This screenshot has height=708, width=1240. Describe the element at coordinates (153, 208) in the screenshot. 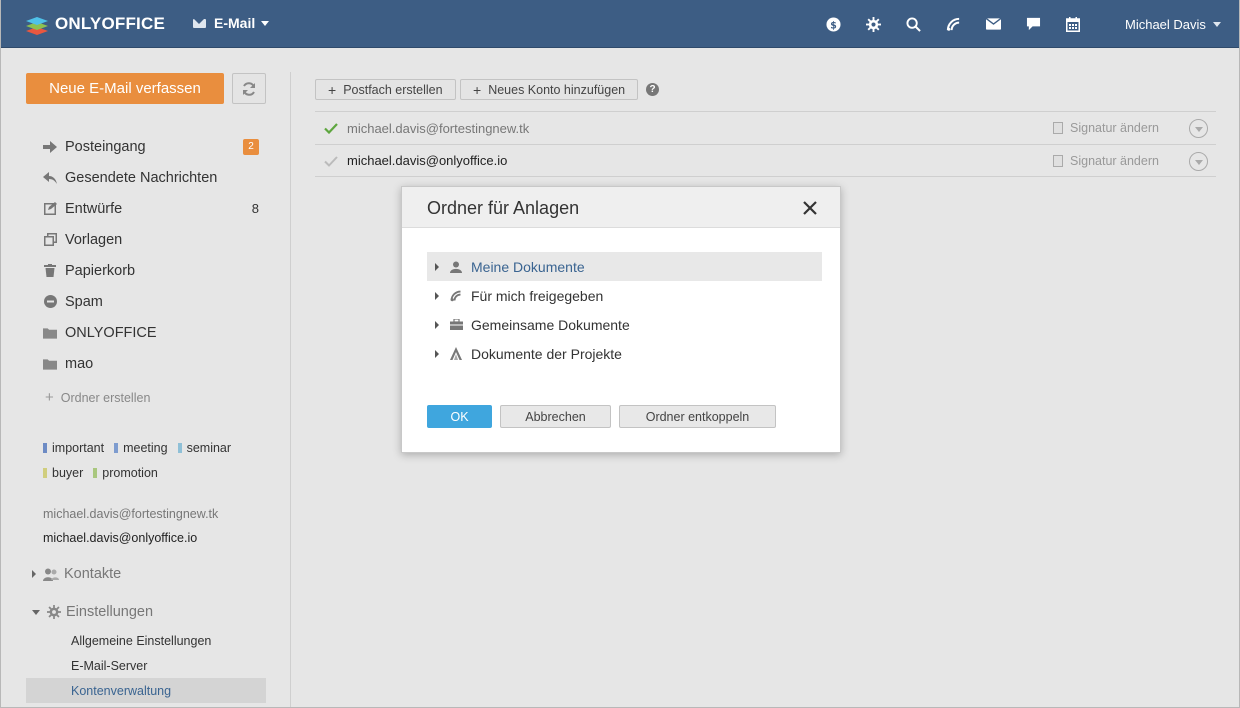

I see `folder-drafts: Entwürfe 8` at that location.